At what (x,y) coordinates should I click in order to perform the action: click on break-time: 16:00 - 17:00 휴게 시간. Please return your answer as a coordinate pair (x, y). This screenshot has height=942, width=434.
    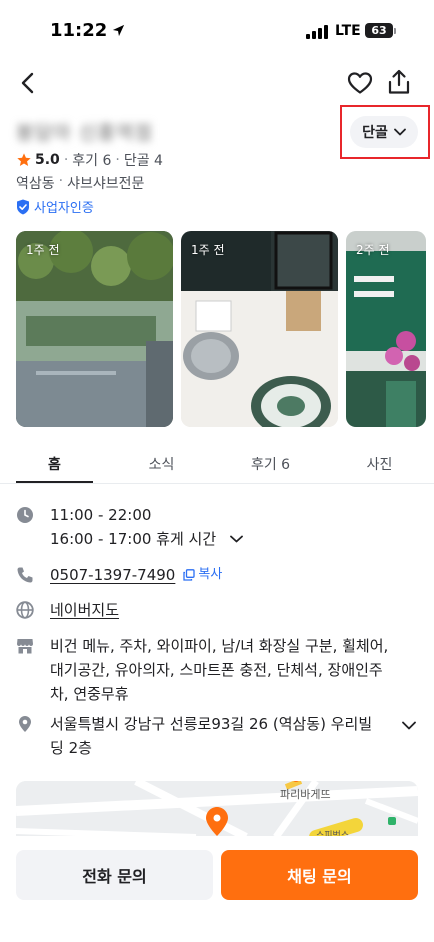
    Looking at the image, I should click on (133, 539).